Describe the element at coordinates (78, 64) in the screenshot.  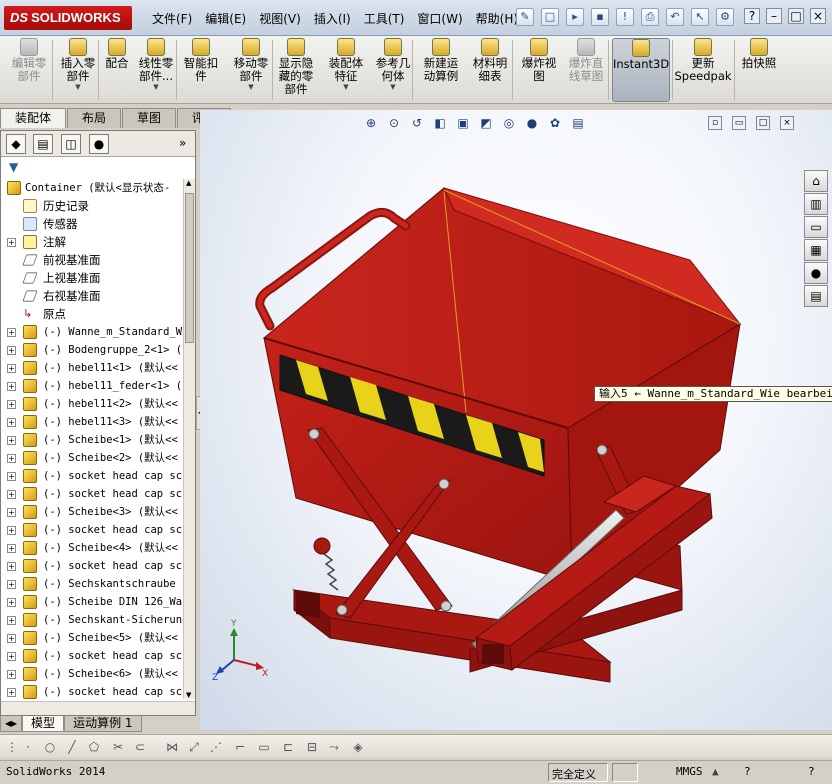
I see `insert-components-button: 插入零 部件 ▼` at that location.